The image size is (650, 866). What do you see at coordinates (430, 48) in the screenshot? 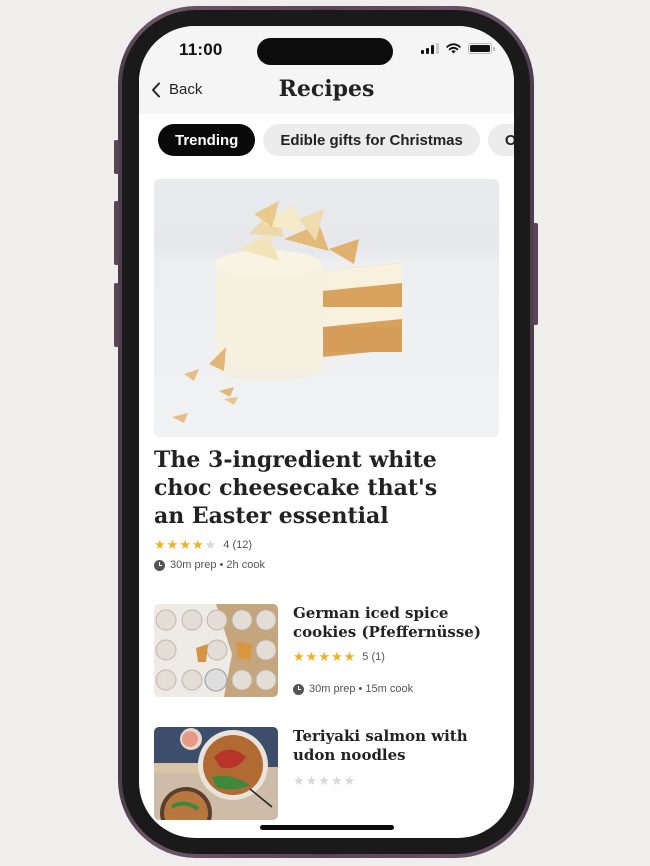
I see `cellular-signal-icon` at bounding box center [430, 48].